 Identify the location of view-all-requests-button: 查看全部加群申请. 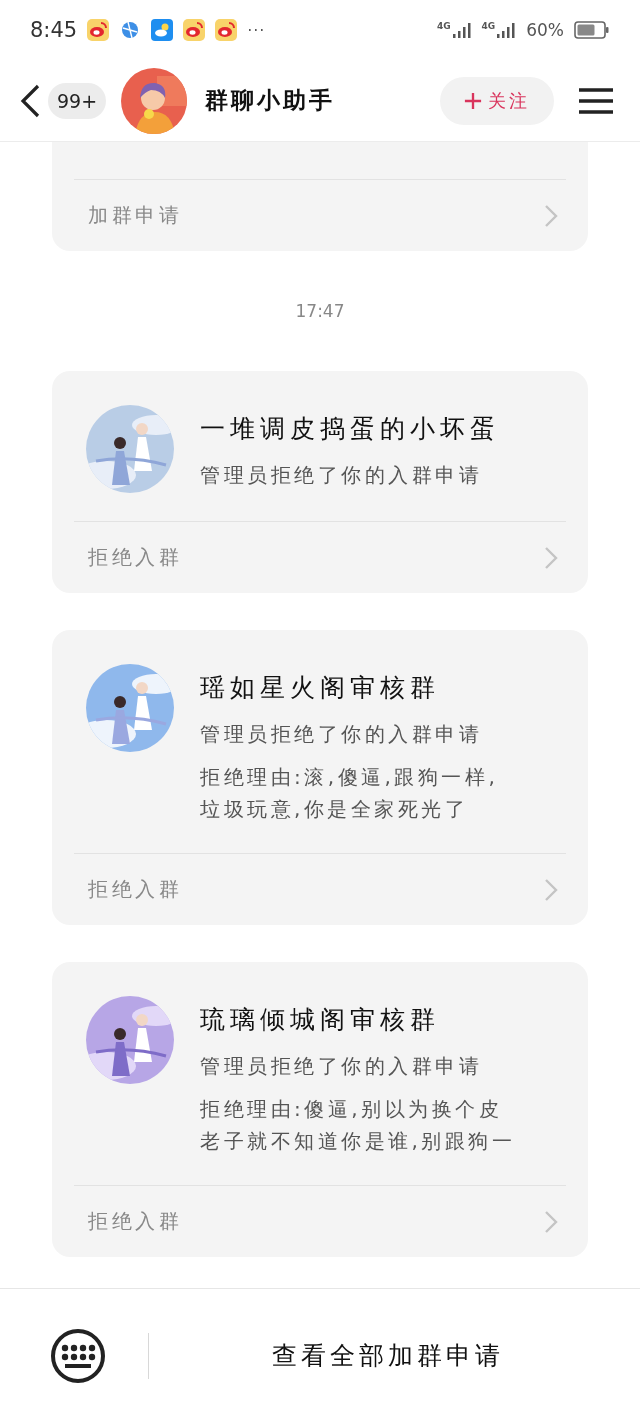
(387, 1355).